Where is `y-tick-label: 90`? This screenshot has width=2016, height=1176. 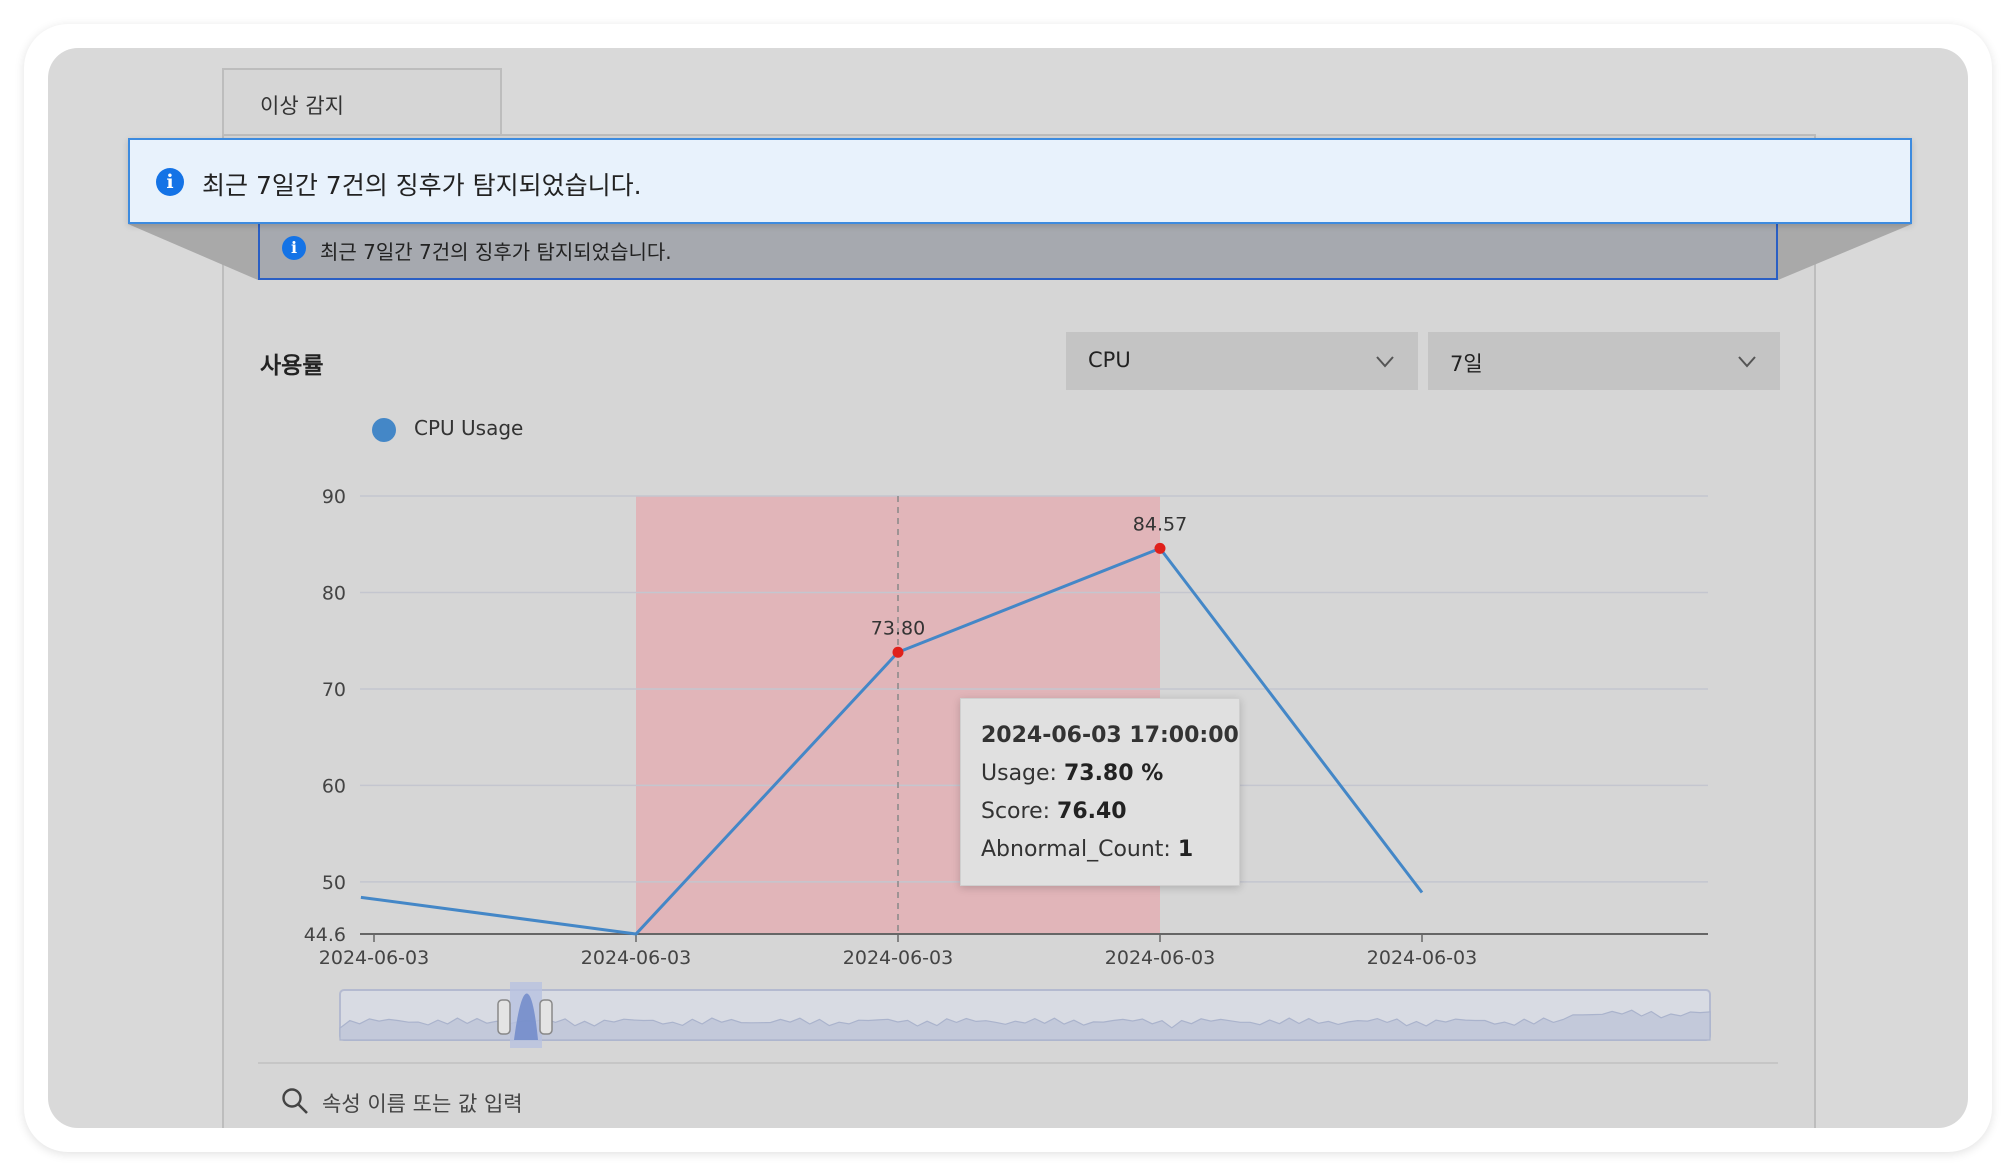 y-tick-label: 90 is located at coordinates (334, 497).